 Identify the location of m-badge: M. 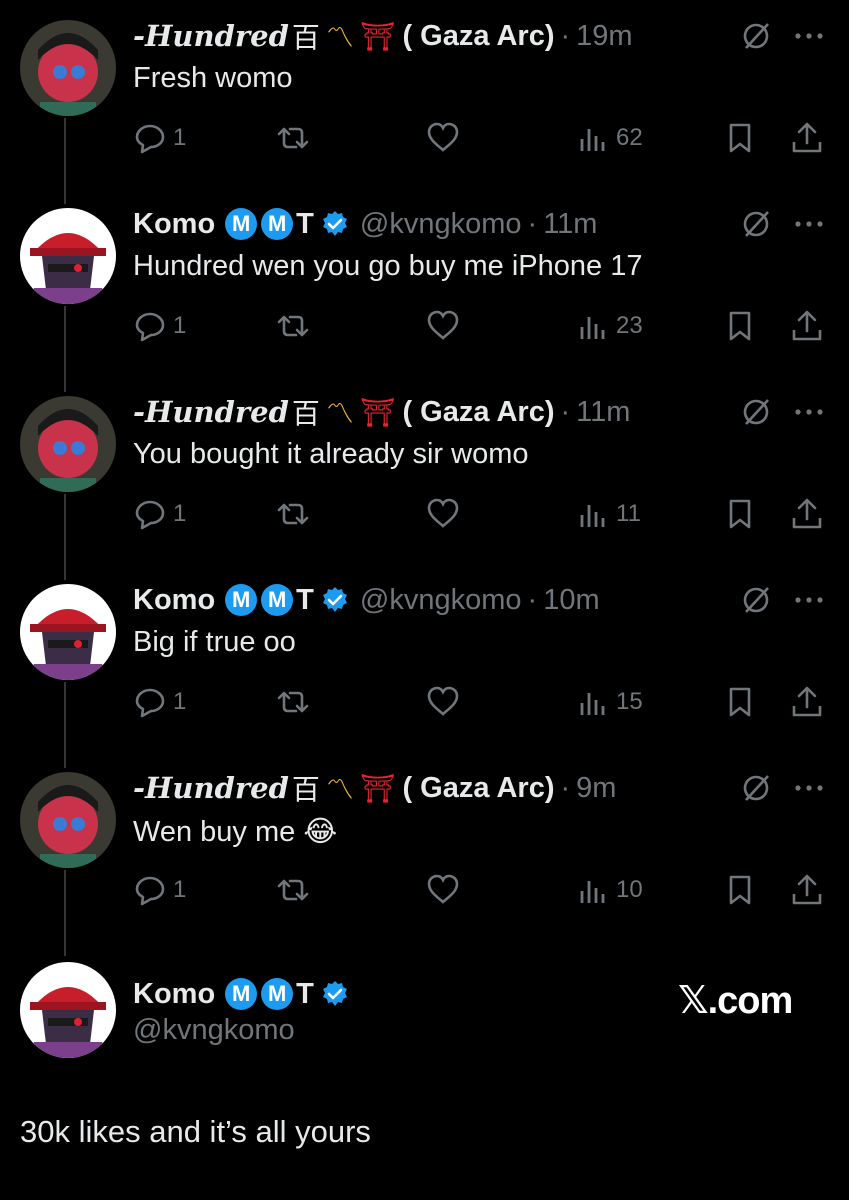
(277, 600).